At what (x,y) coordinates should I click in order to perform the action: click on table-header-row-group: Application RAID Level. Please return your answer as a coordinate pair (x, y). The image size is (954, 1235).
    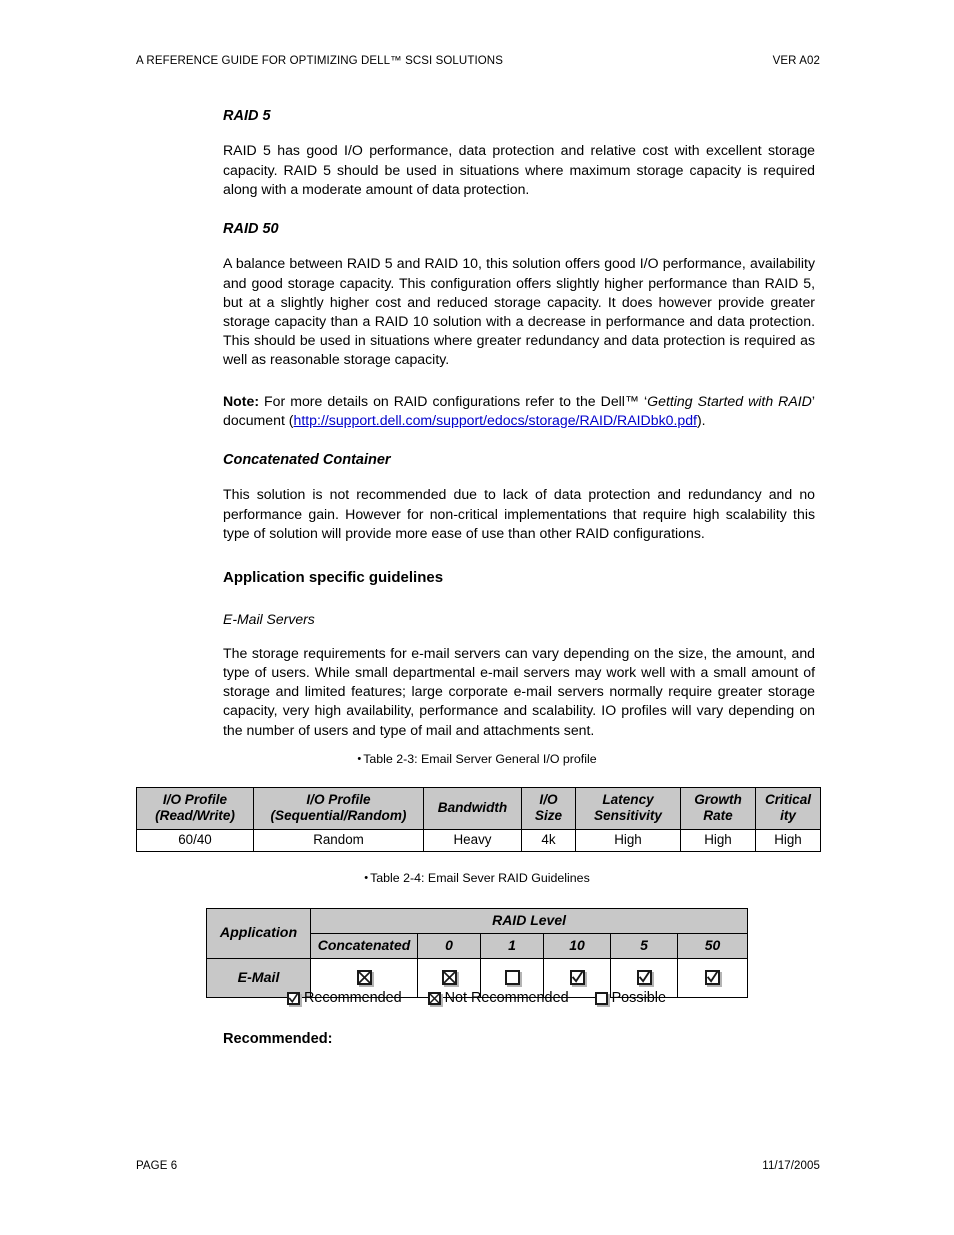
    Looking at the image, I should click on (477, 933).